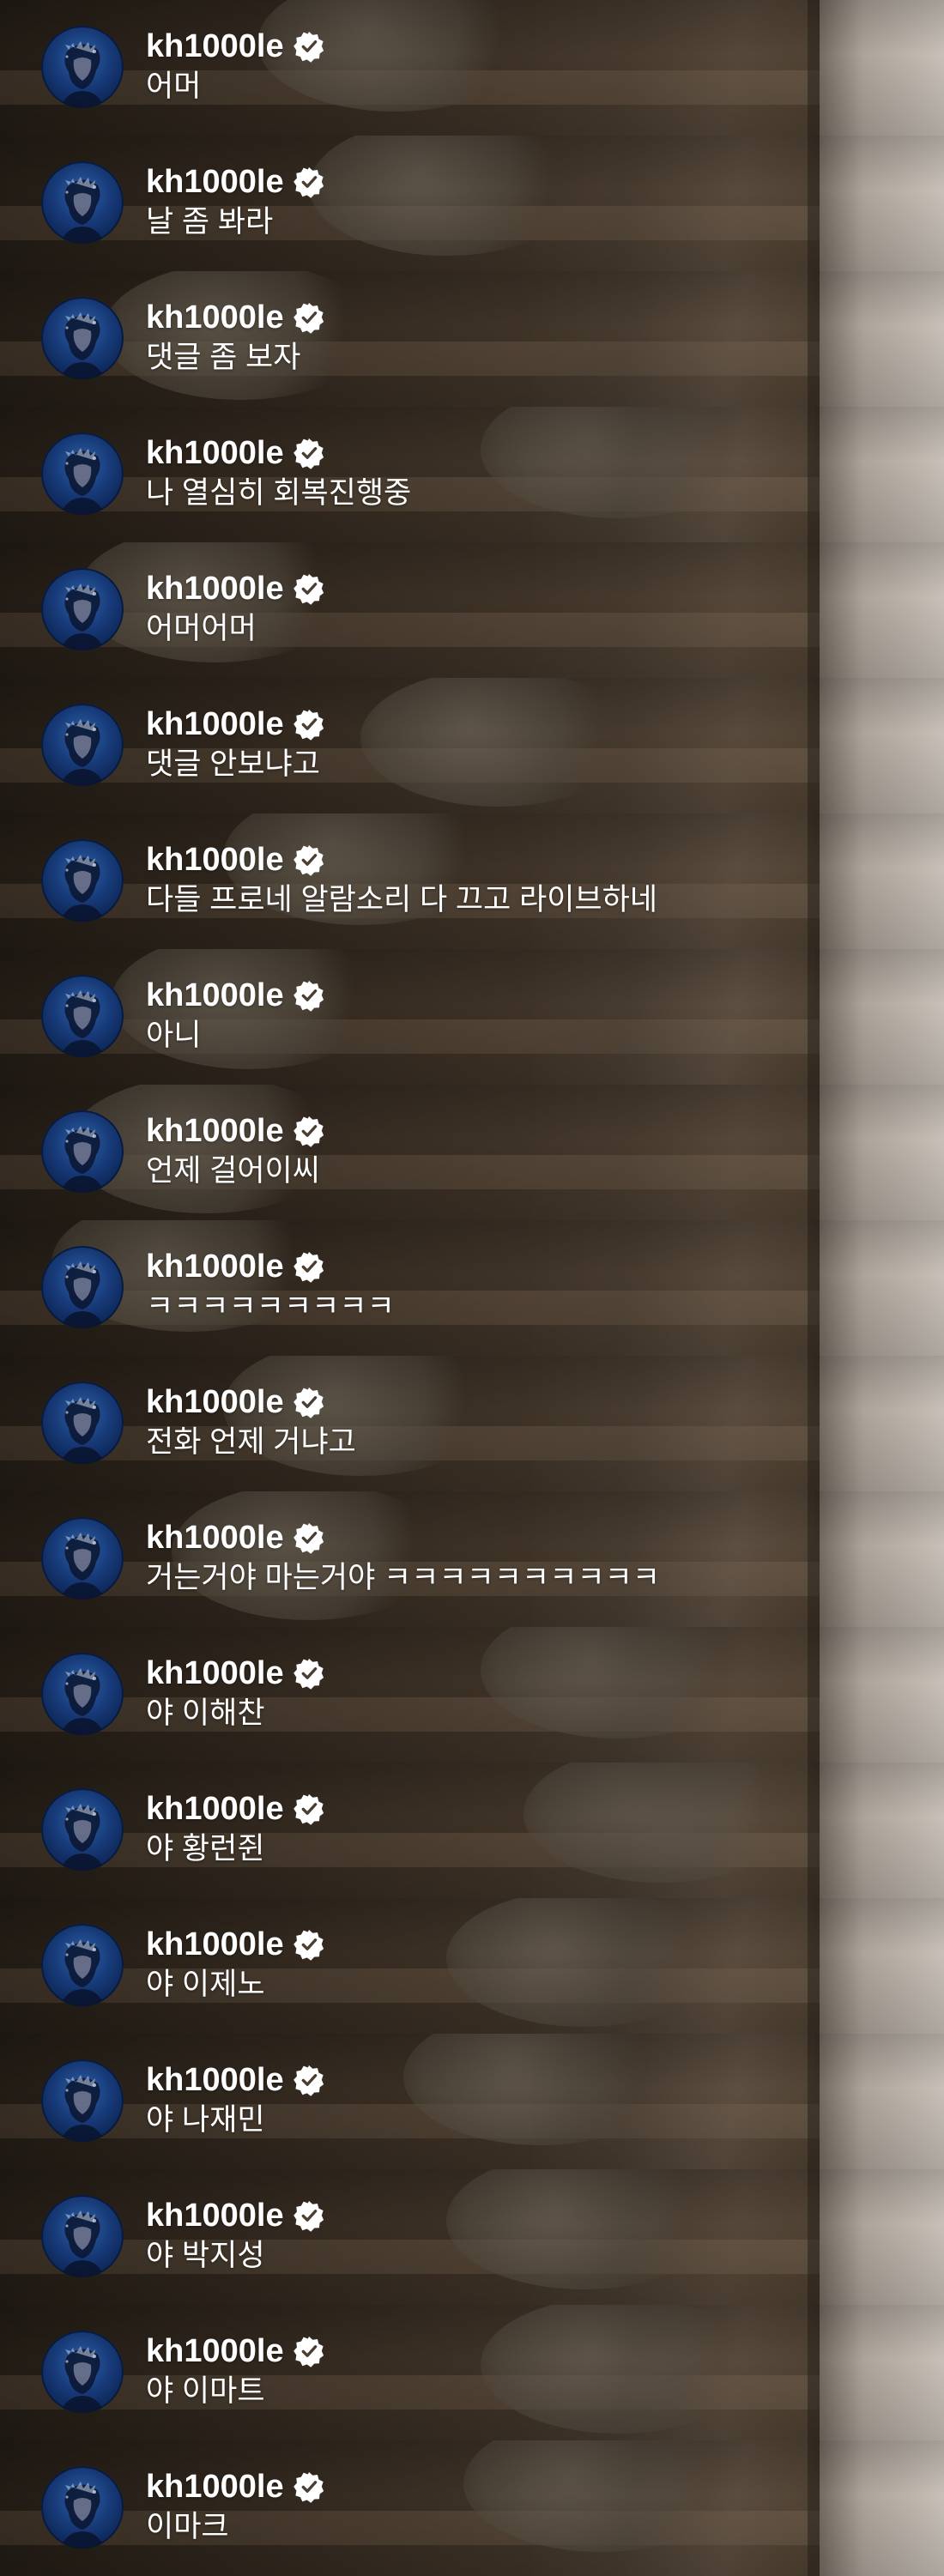 This screenshot has height=2576, width=944. Describe the element at coordinates (251, 1442) in the screenshot. I see `comment-text: 전화 언제 거냐고` at that location.